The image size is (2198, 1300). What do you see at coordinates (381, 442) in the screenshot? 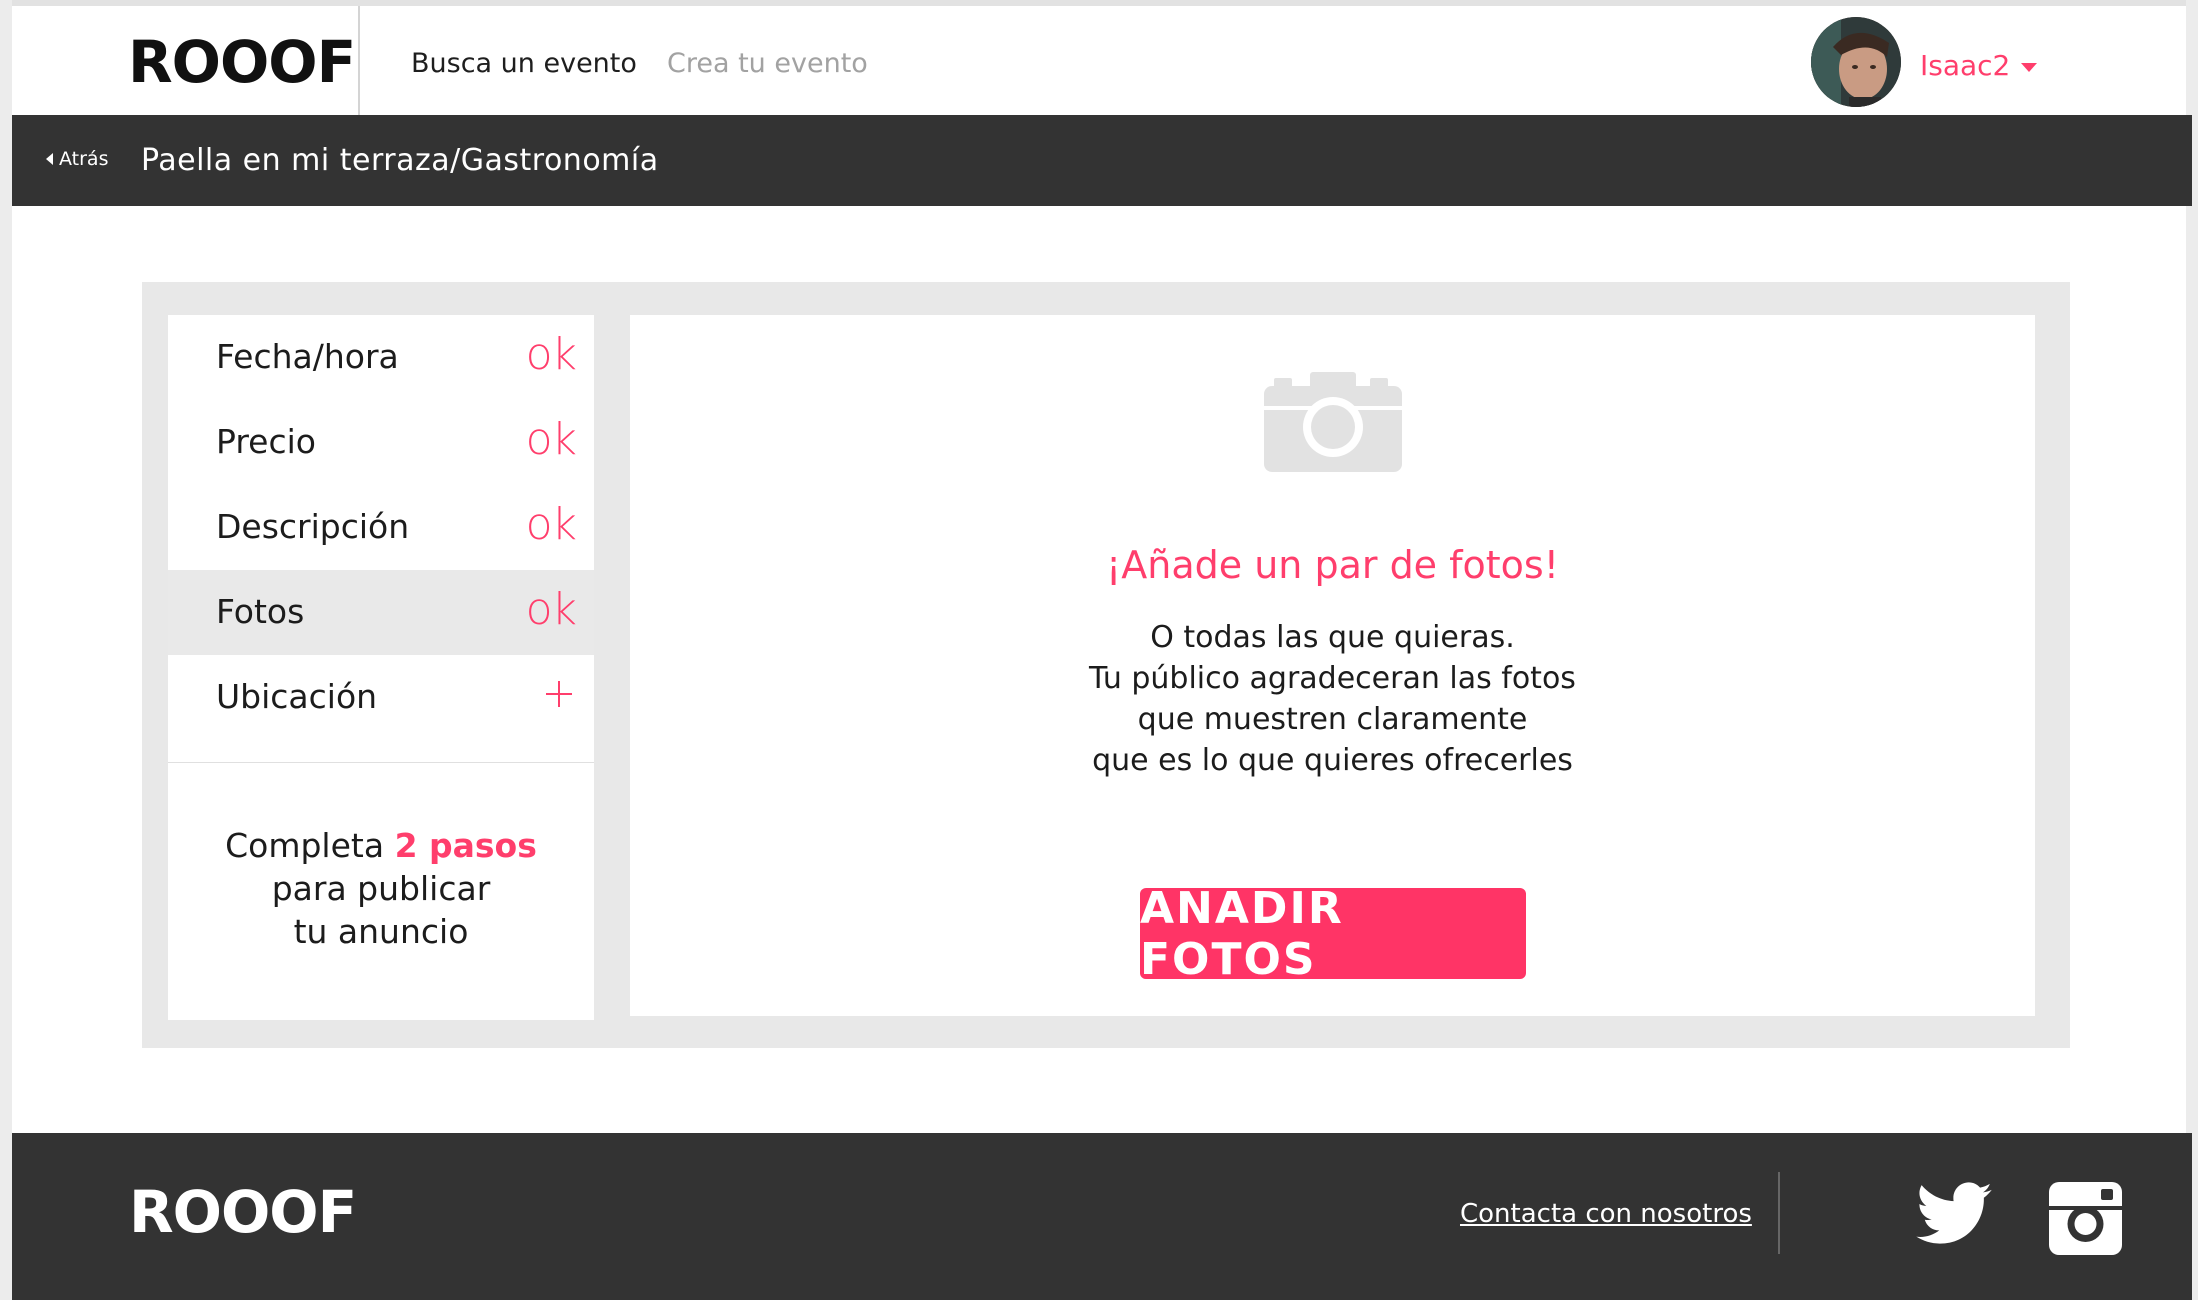
I see `step-precio: Precio ok` at bounding box center [381, 442].